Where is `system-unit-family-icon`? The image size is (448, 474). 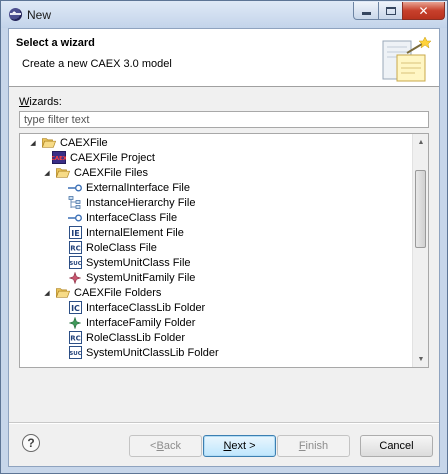 system-unit-family-icon is located at coordinates (75, 278).